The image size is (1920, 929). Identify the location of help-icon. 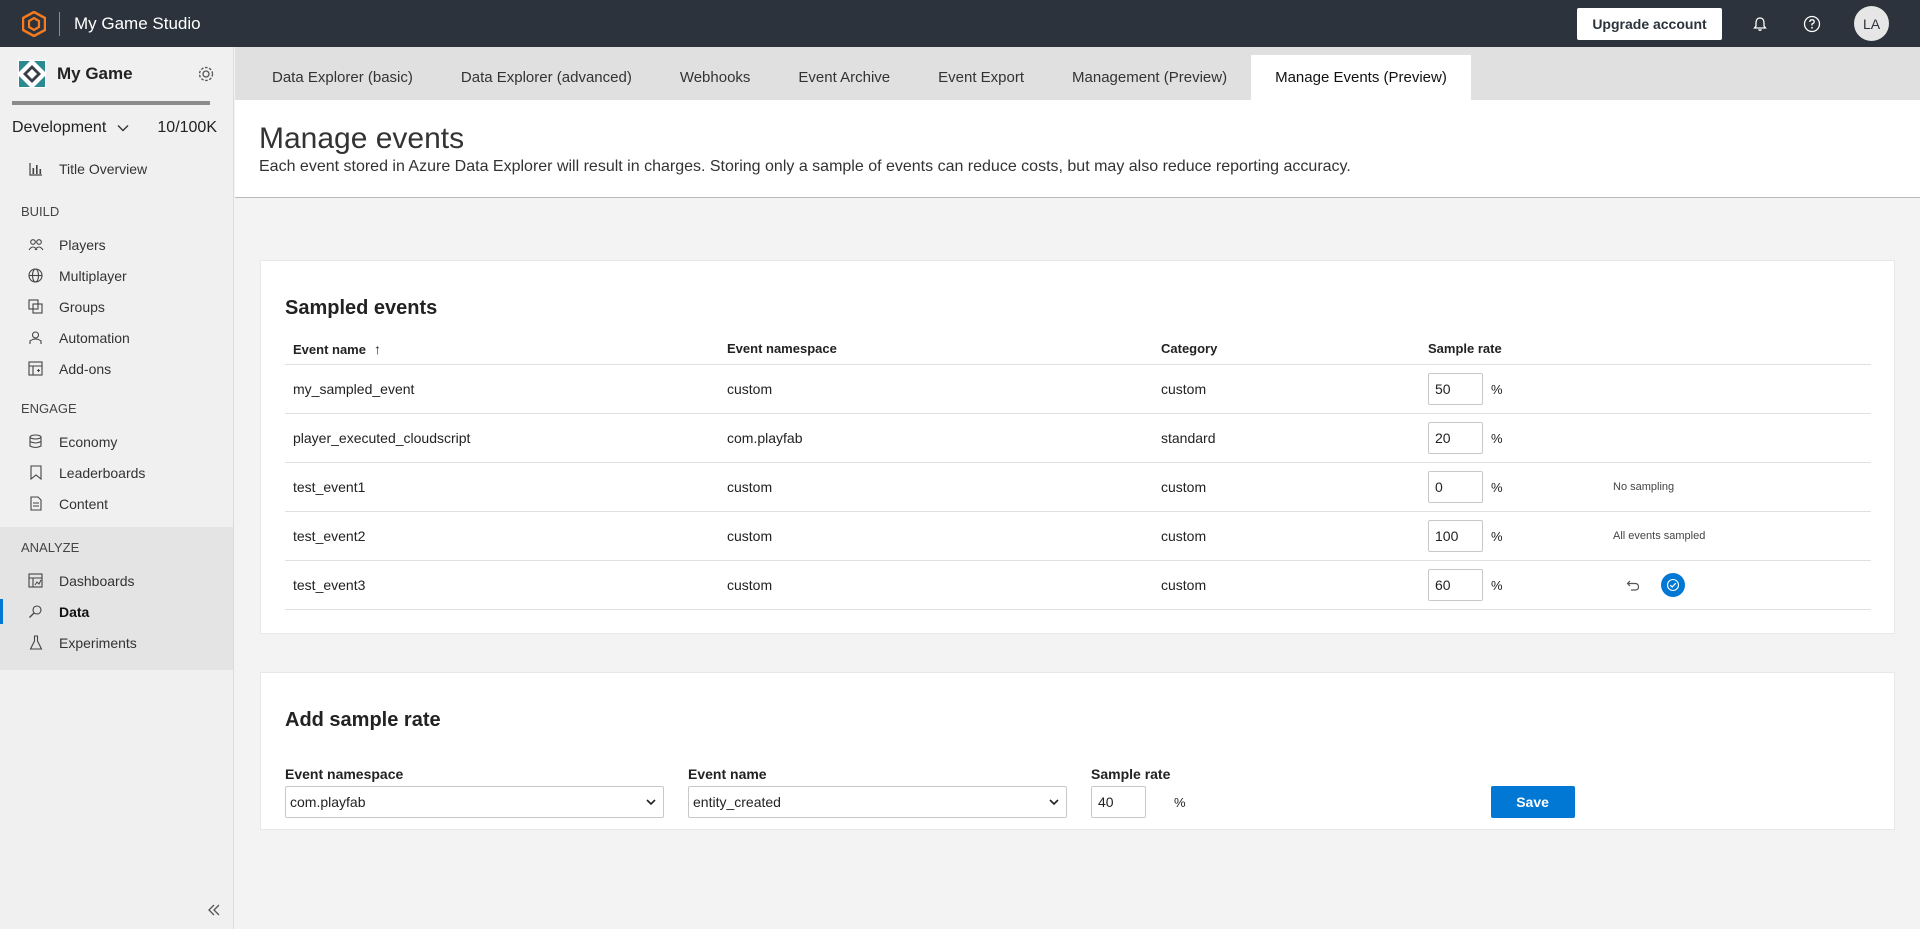
(1812, 24).